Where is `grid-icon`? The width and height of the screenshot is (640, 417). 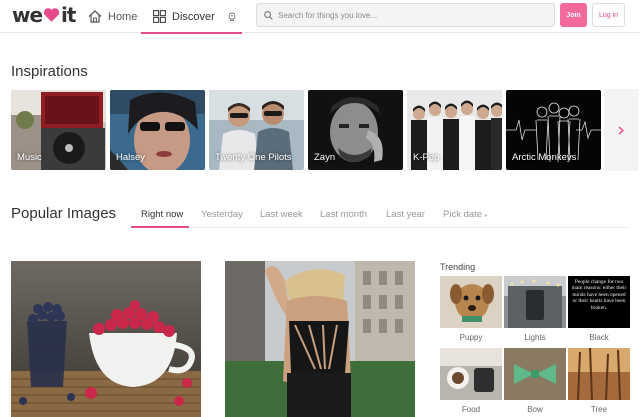 grid-icon is located at coordinates (159, 16).